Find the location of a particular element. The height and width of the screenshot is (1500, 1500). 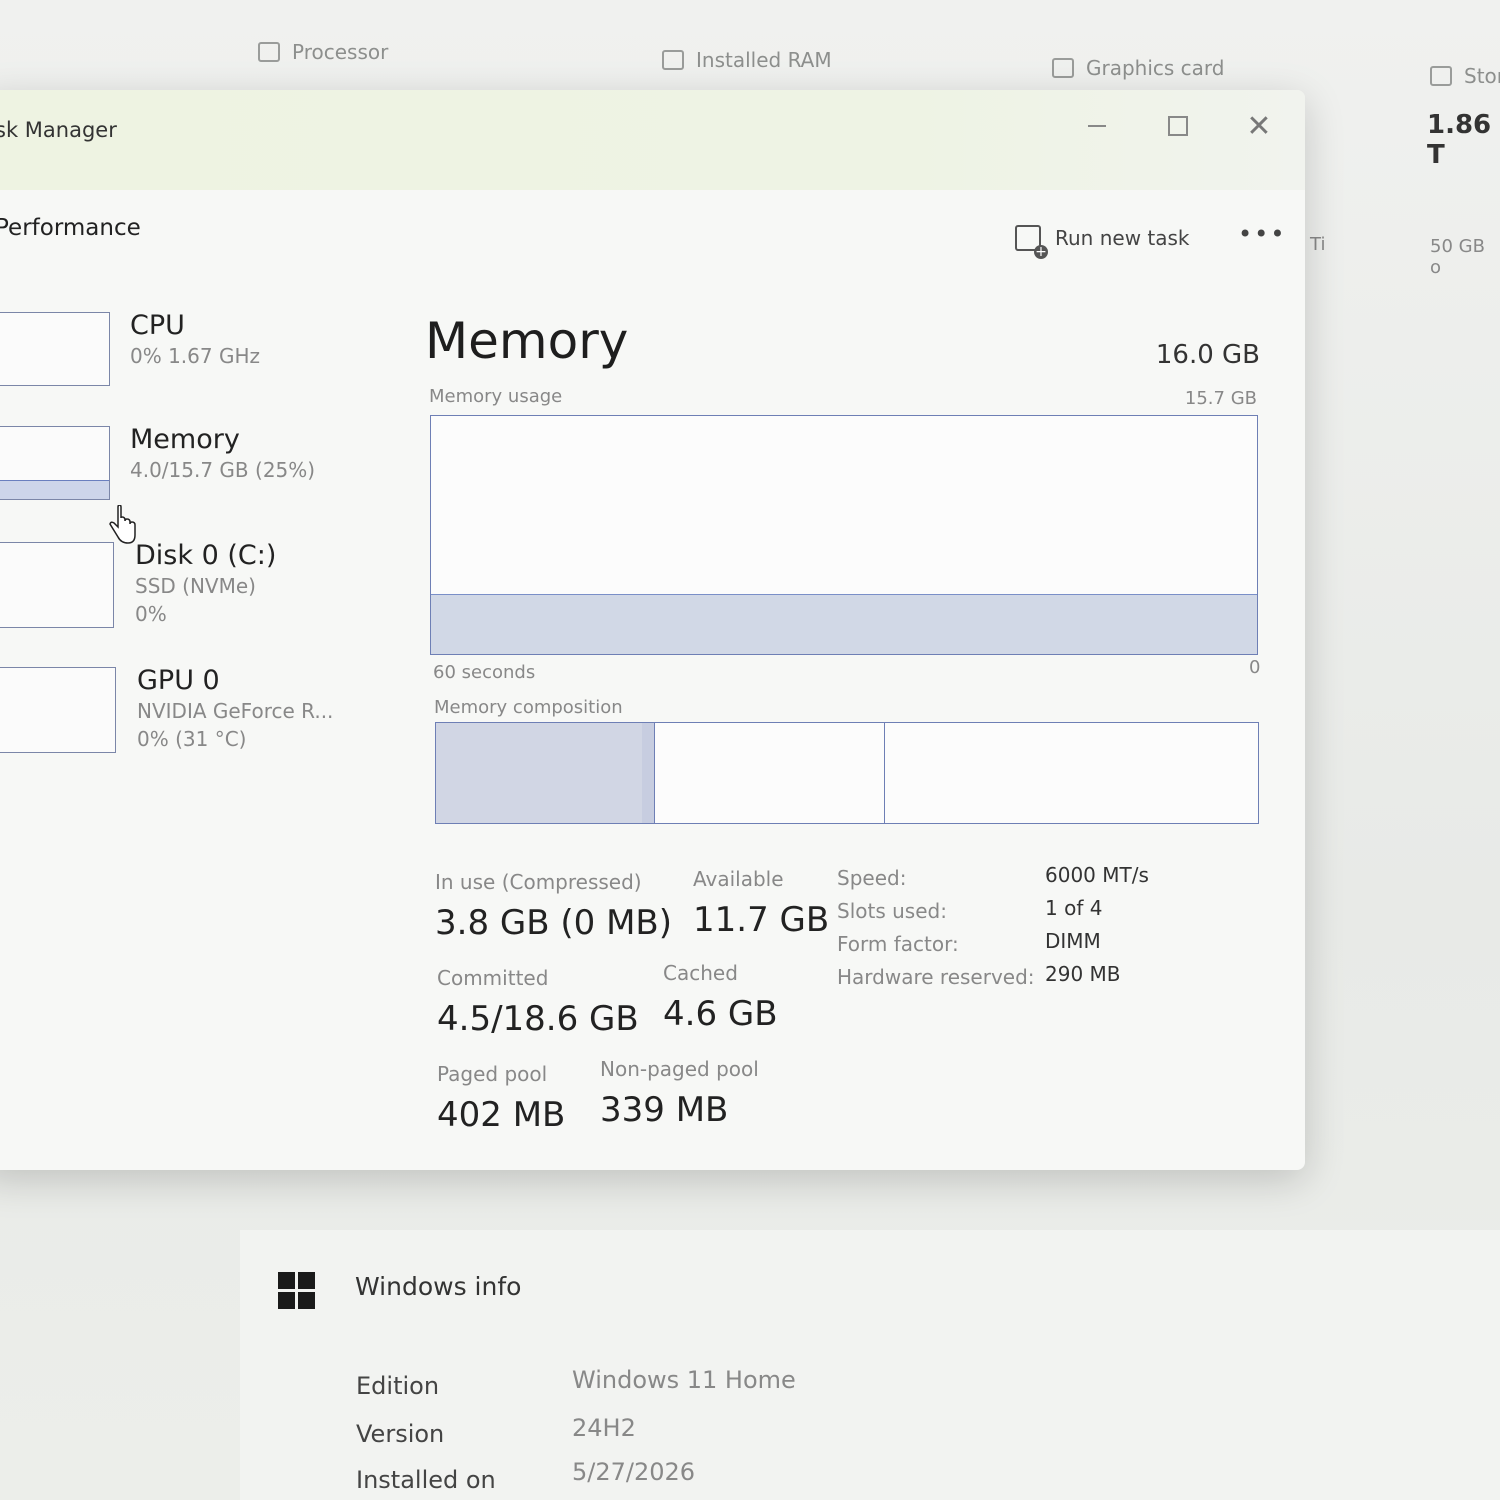

gpu-usage-text: 0% (31 °C) is located at coordinates (192, 739).